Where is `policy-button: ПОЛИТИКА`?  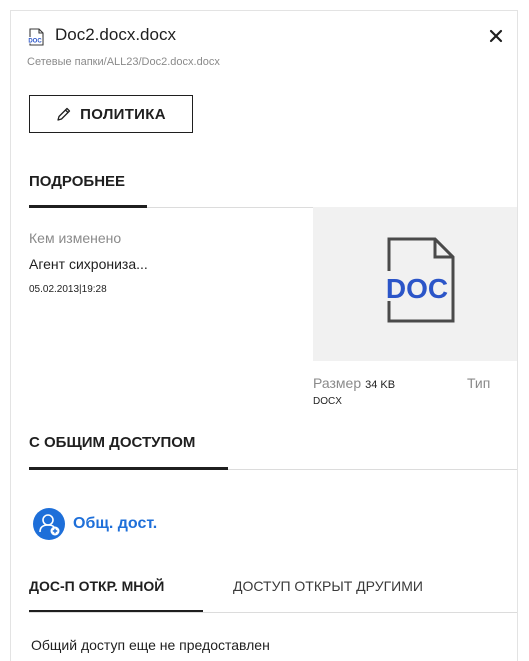
policy-button: ПОЛИТИКА is located at coordinates (111, 114).